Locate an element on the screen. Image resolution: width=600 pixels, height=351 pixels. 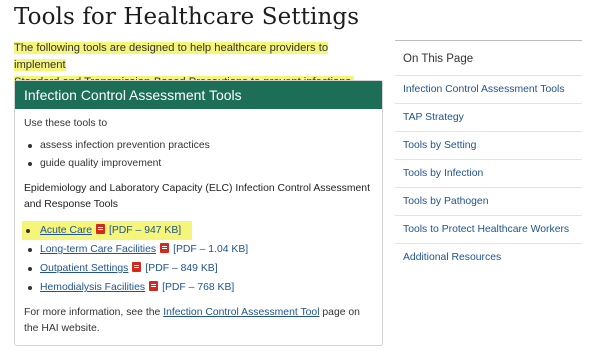
long-term-care-link: Long-term Care Facilities is located at coordinates (98, 249).